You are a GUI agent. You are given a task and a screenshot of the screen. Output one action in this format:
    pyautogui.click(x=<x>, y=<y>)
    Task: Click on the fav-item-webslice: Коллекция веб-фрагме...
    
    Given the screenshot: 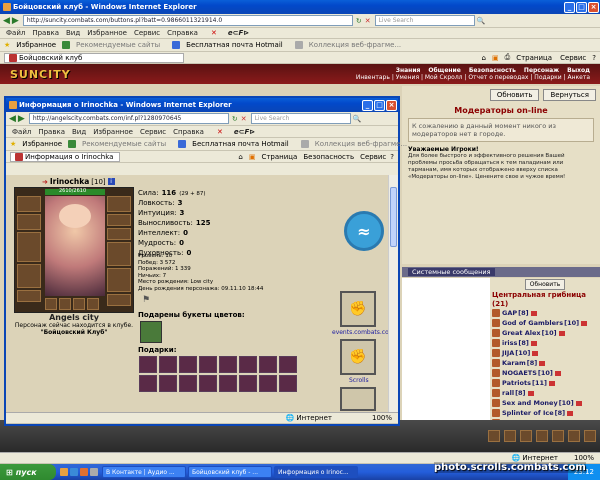 What is the action you would take?
    pyautogui.click(x=350, y=45)
    